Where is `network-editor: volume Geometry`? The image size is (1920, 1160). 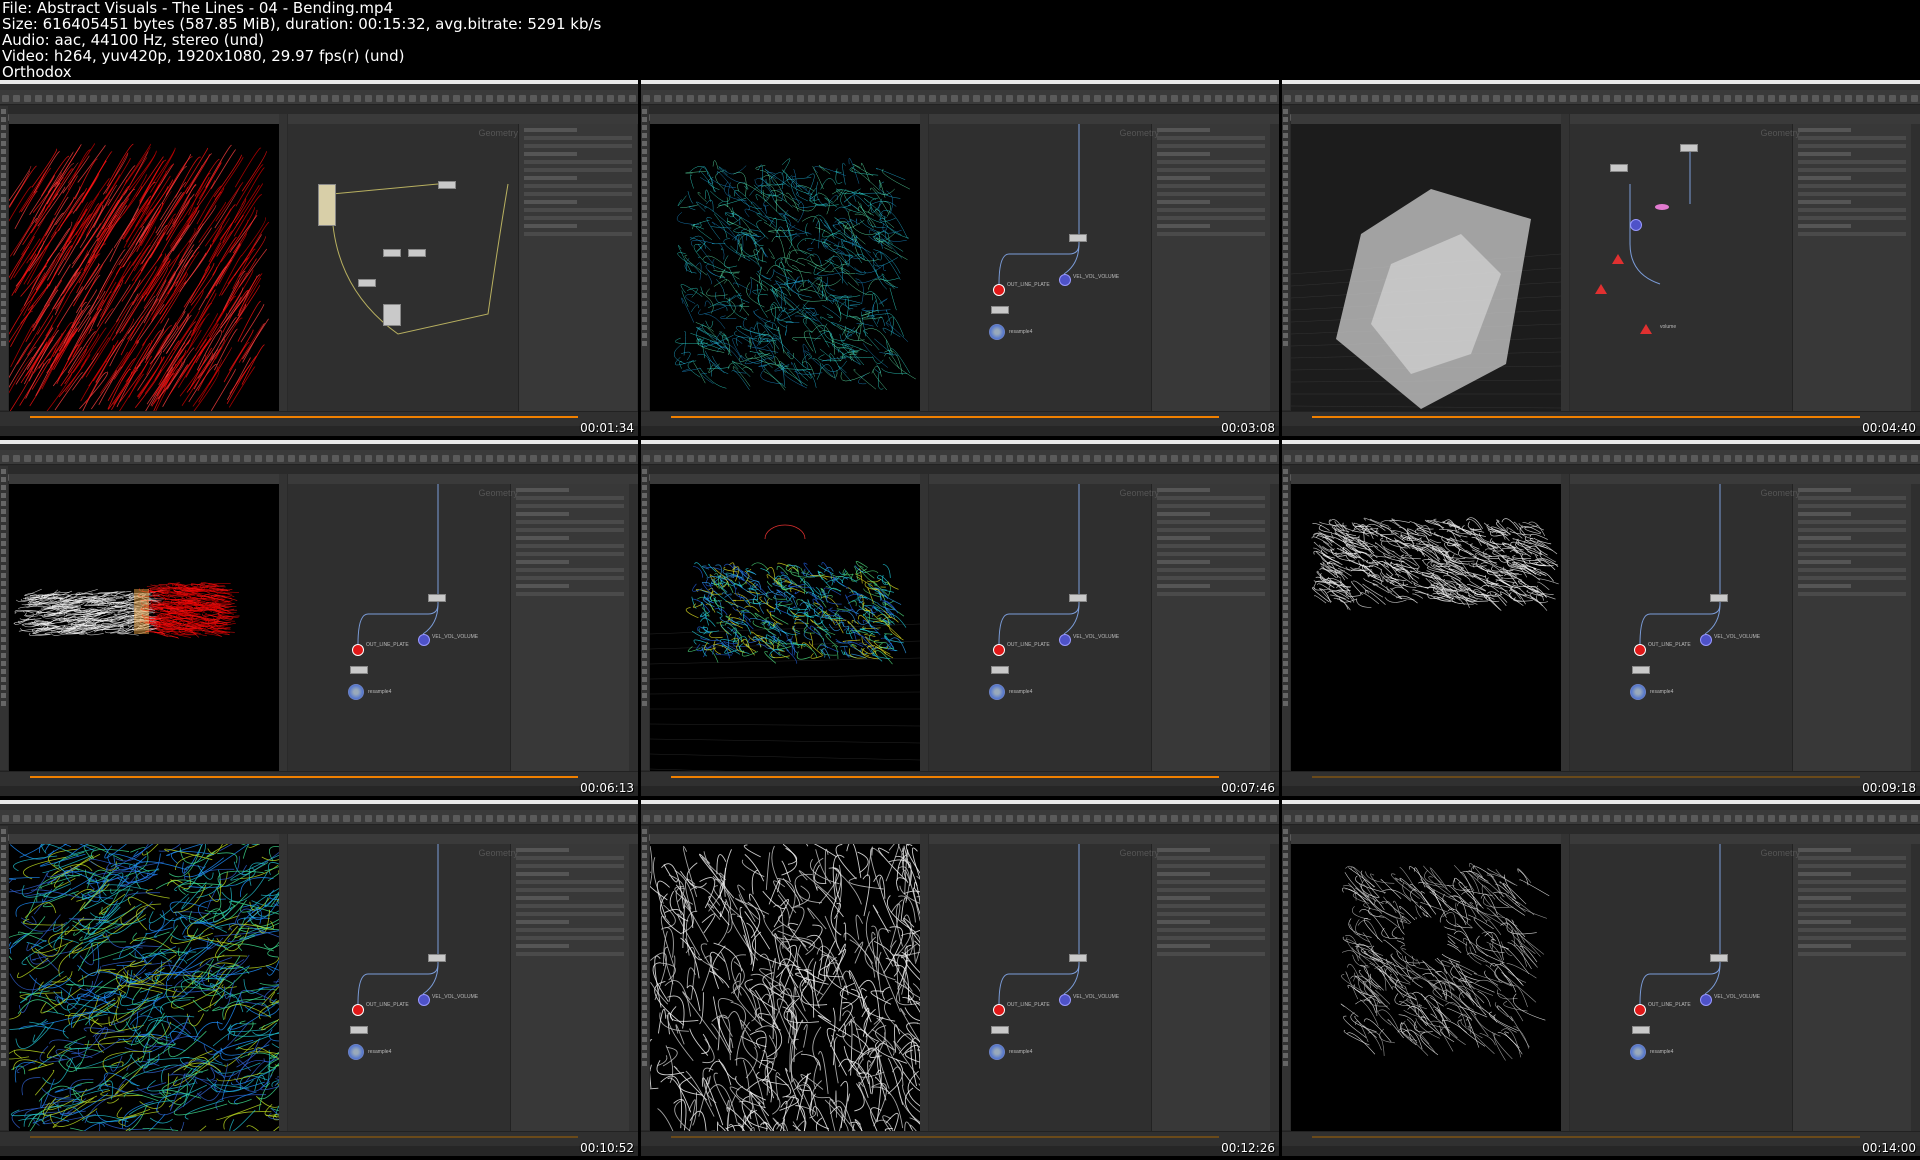
network-editor: volume Geometry is located at coordinates (1745, 264).